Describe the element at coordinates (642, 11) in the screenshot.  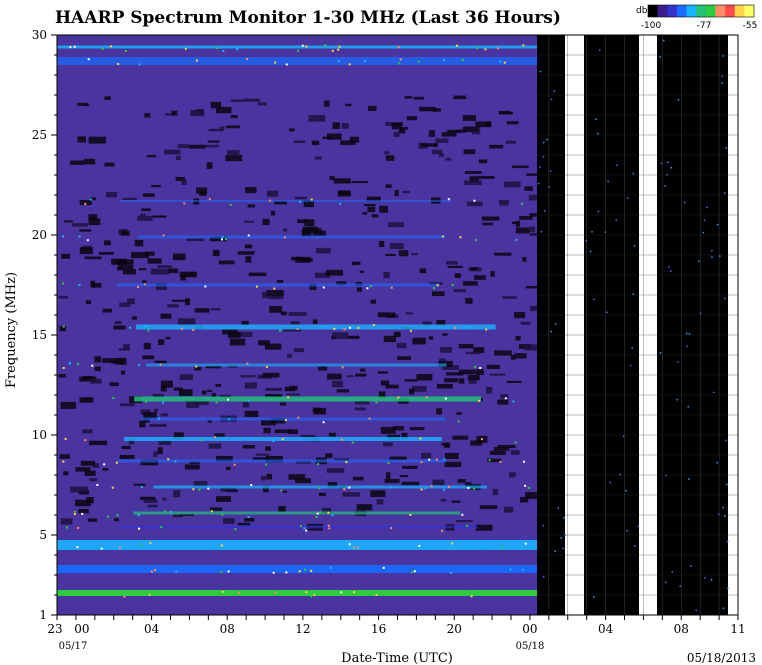
I see `colorbar-unit: db` at that location.